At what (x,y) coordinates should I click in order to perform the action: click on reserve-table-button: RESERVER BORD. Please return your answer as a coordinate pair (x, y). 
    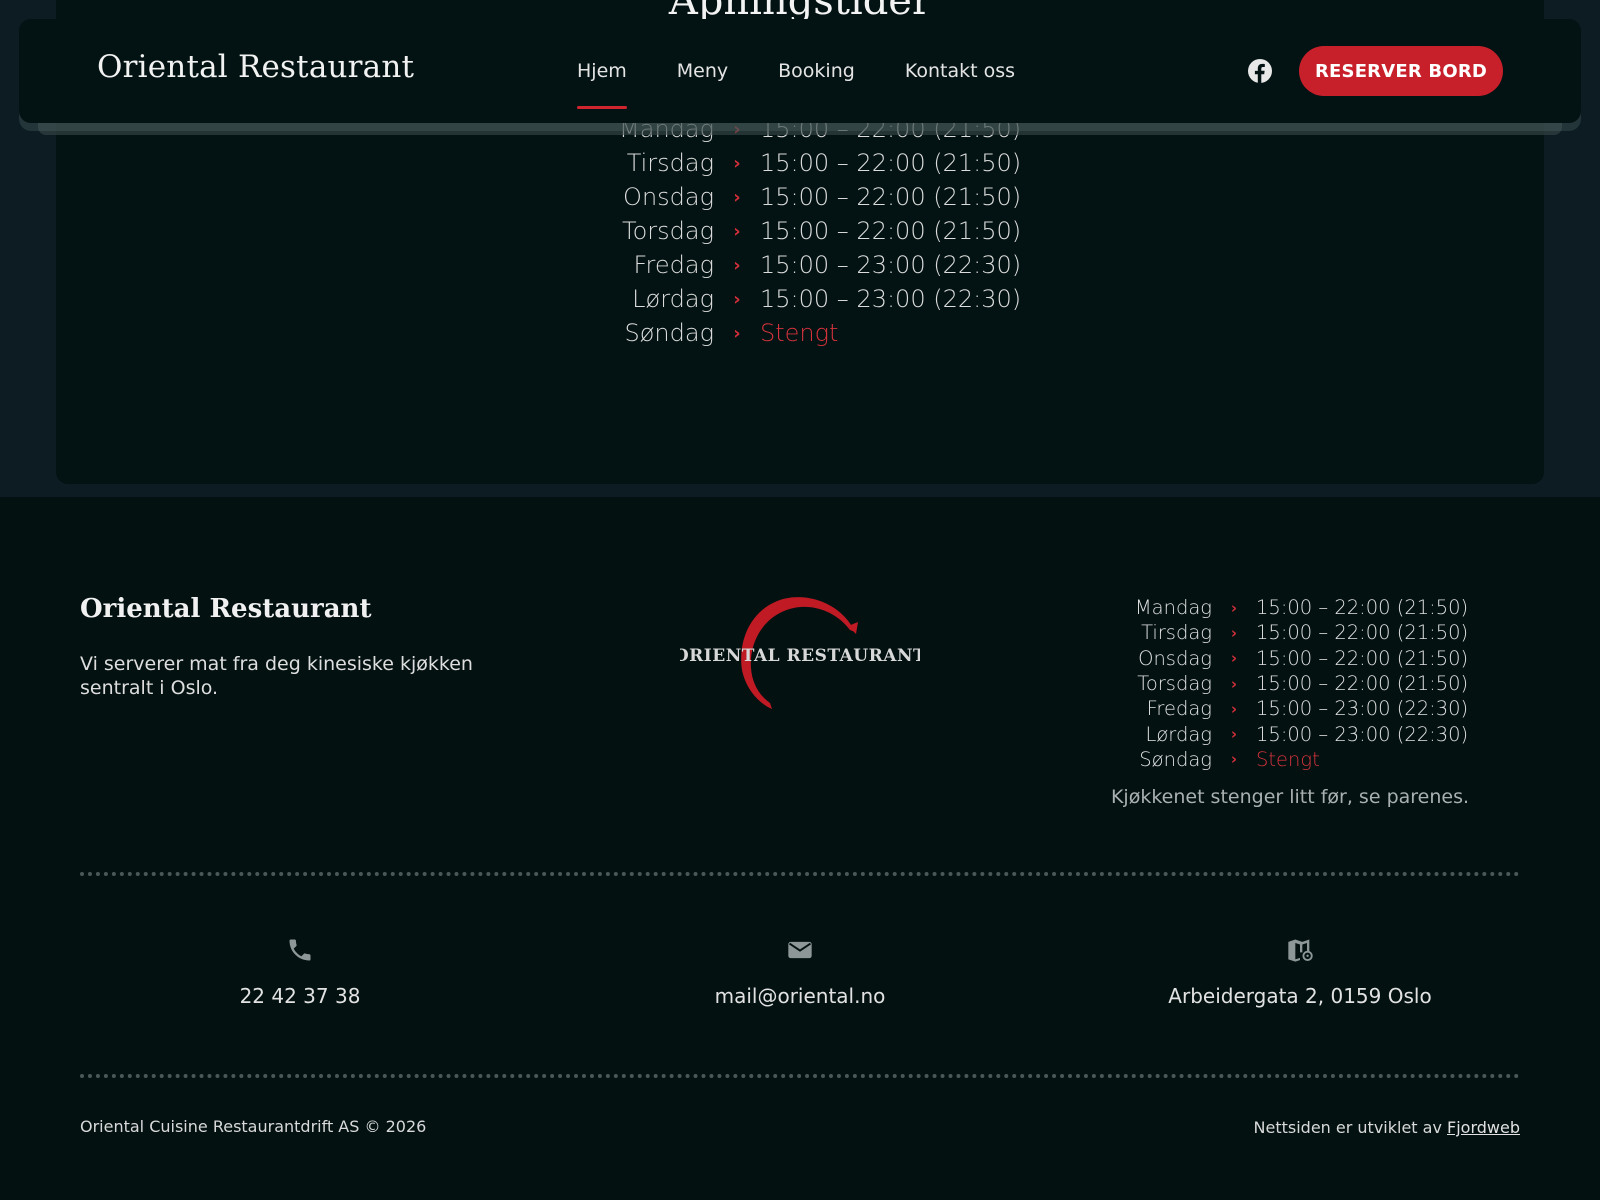
    Looking at the image, I should click on (1401, 71).